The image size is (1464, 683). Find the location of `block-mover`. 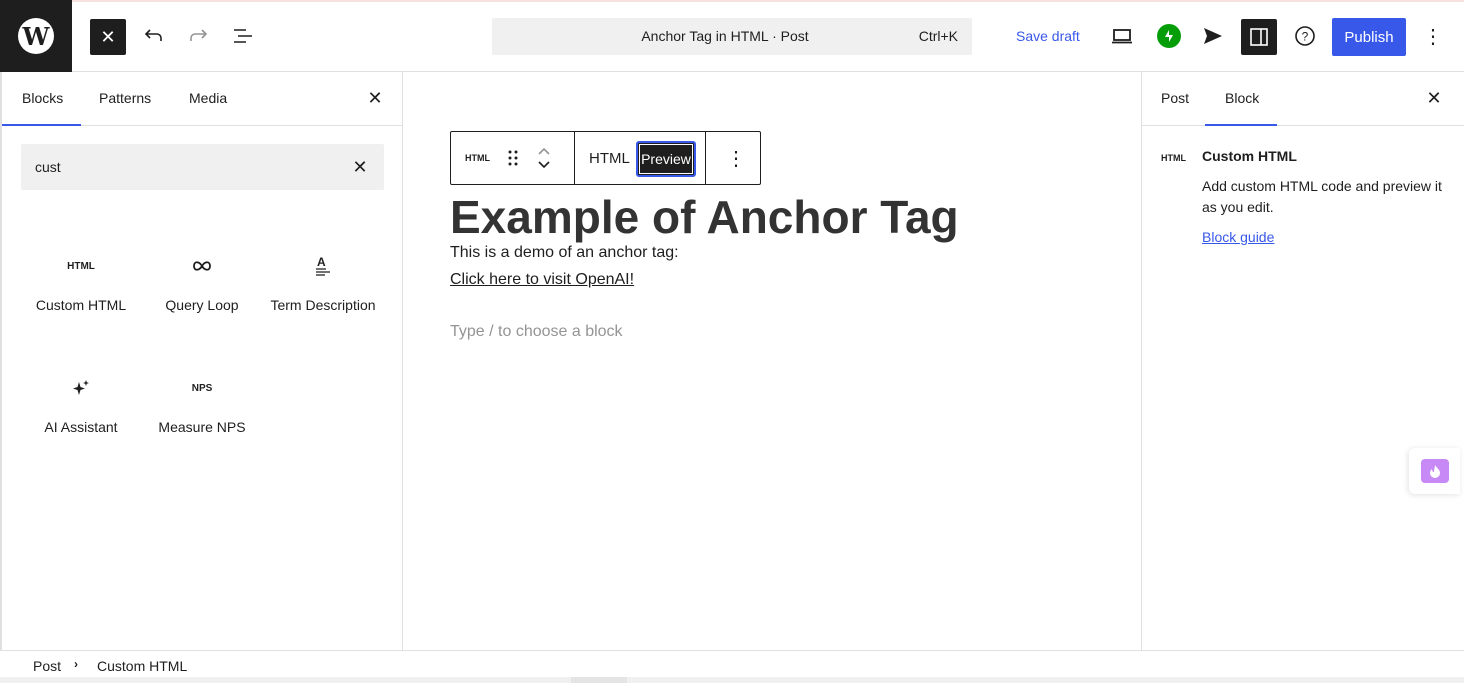

block-mover is located at coordinates (544, 158).